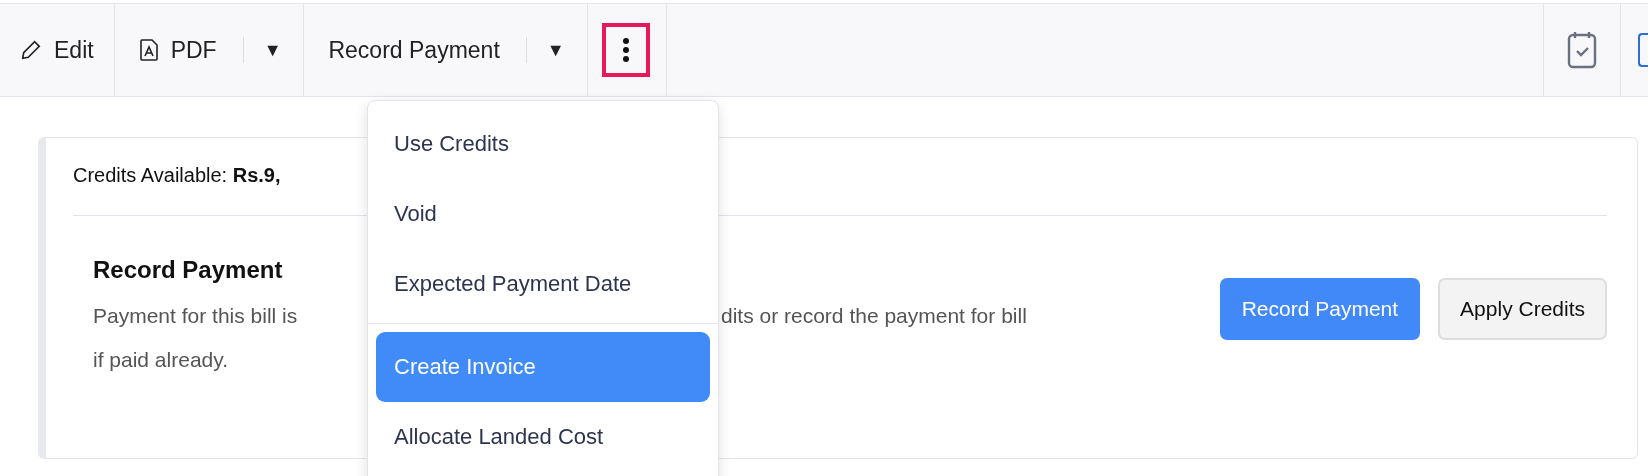 This screenshot has height=476, width=1648. What do you see at coordinates (1522, 309) in the screenshot?
I see `apply-credits-button: Apply Credits` at bounding box center [1522, 309].